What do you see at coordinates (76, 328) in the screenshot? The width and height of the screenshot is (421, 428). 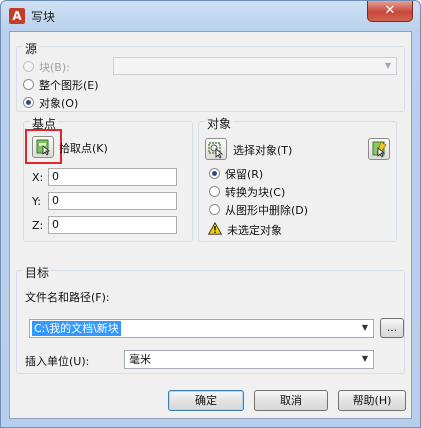 I see `file-path-value: C:\我的文档\新块` at bounding box center [76, 328].